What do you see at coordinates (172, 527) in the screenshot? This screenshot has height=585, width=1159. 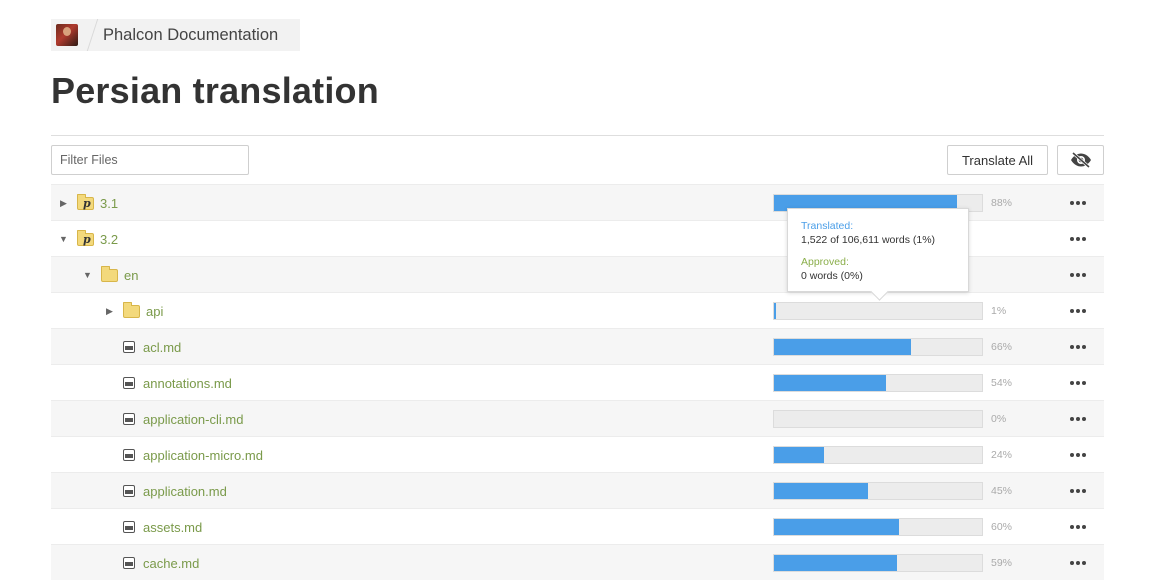 I see `row-name-link: assets.md` at bounding box center [172, 527].